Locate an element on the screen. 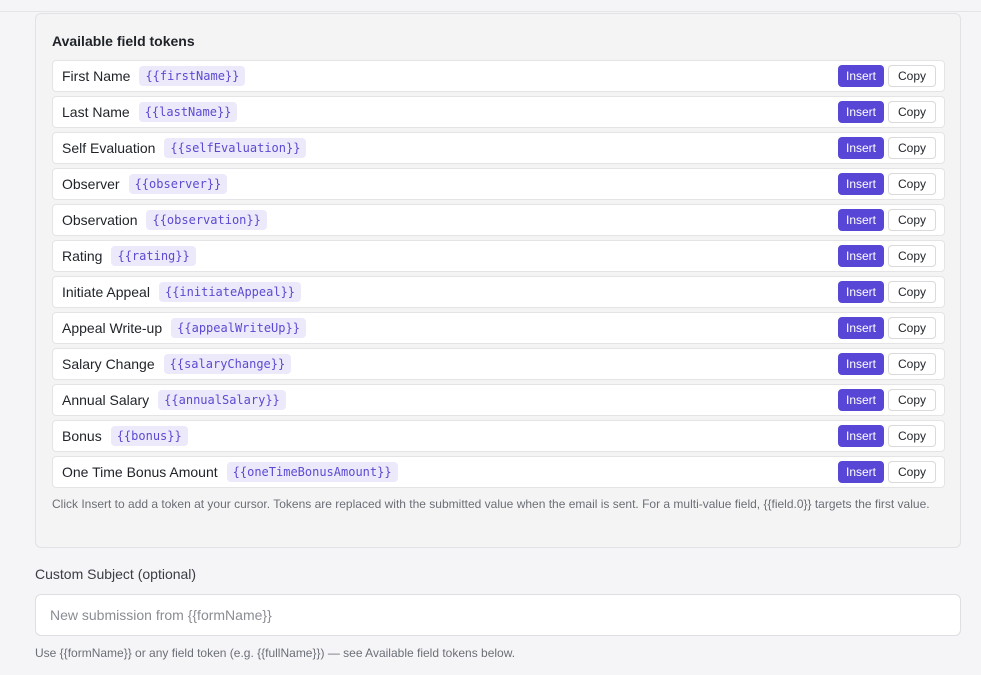  token-label: Appeal Write-up is located at coordinates (112, 328).